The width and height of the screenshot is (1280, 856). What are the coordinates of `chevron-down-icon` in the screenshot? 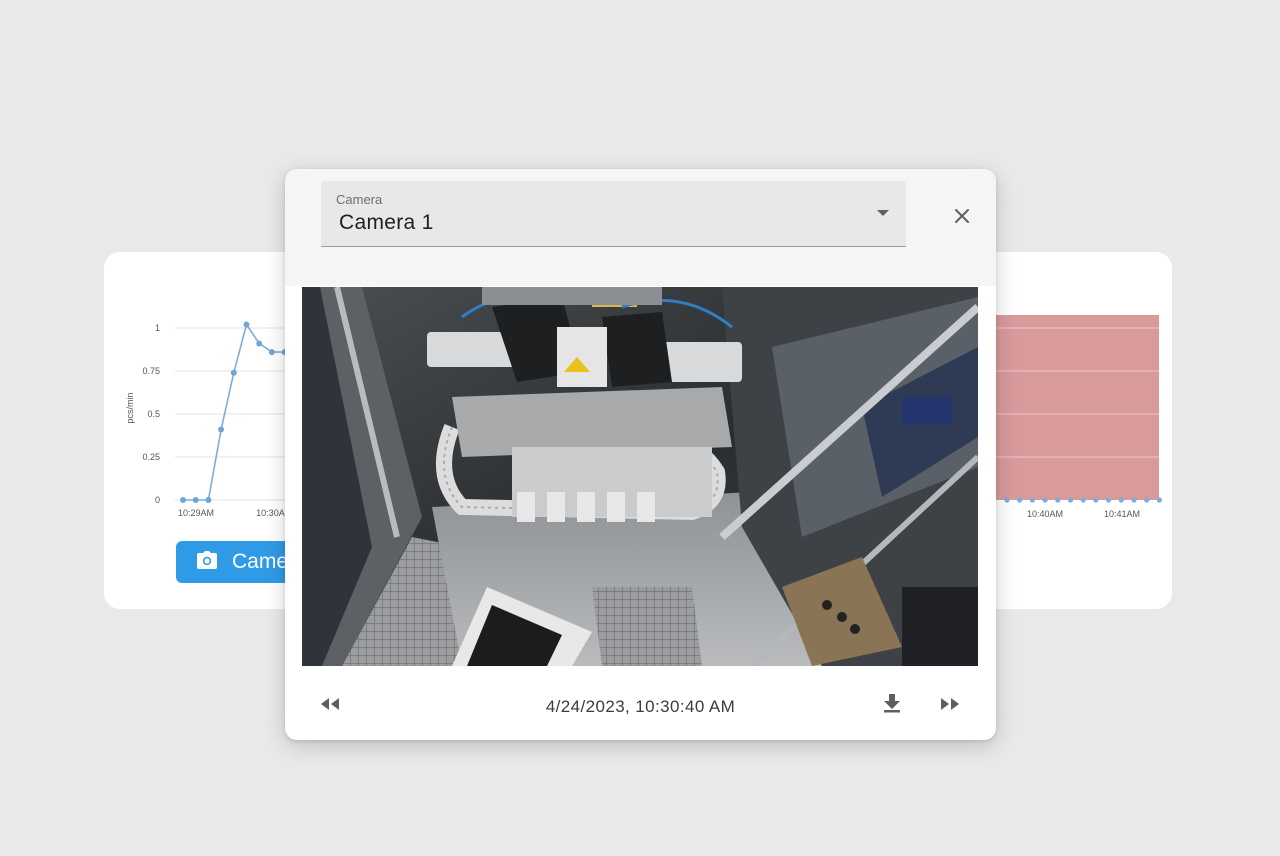 It's located at (883, 213).